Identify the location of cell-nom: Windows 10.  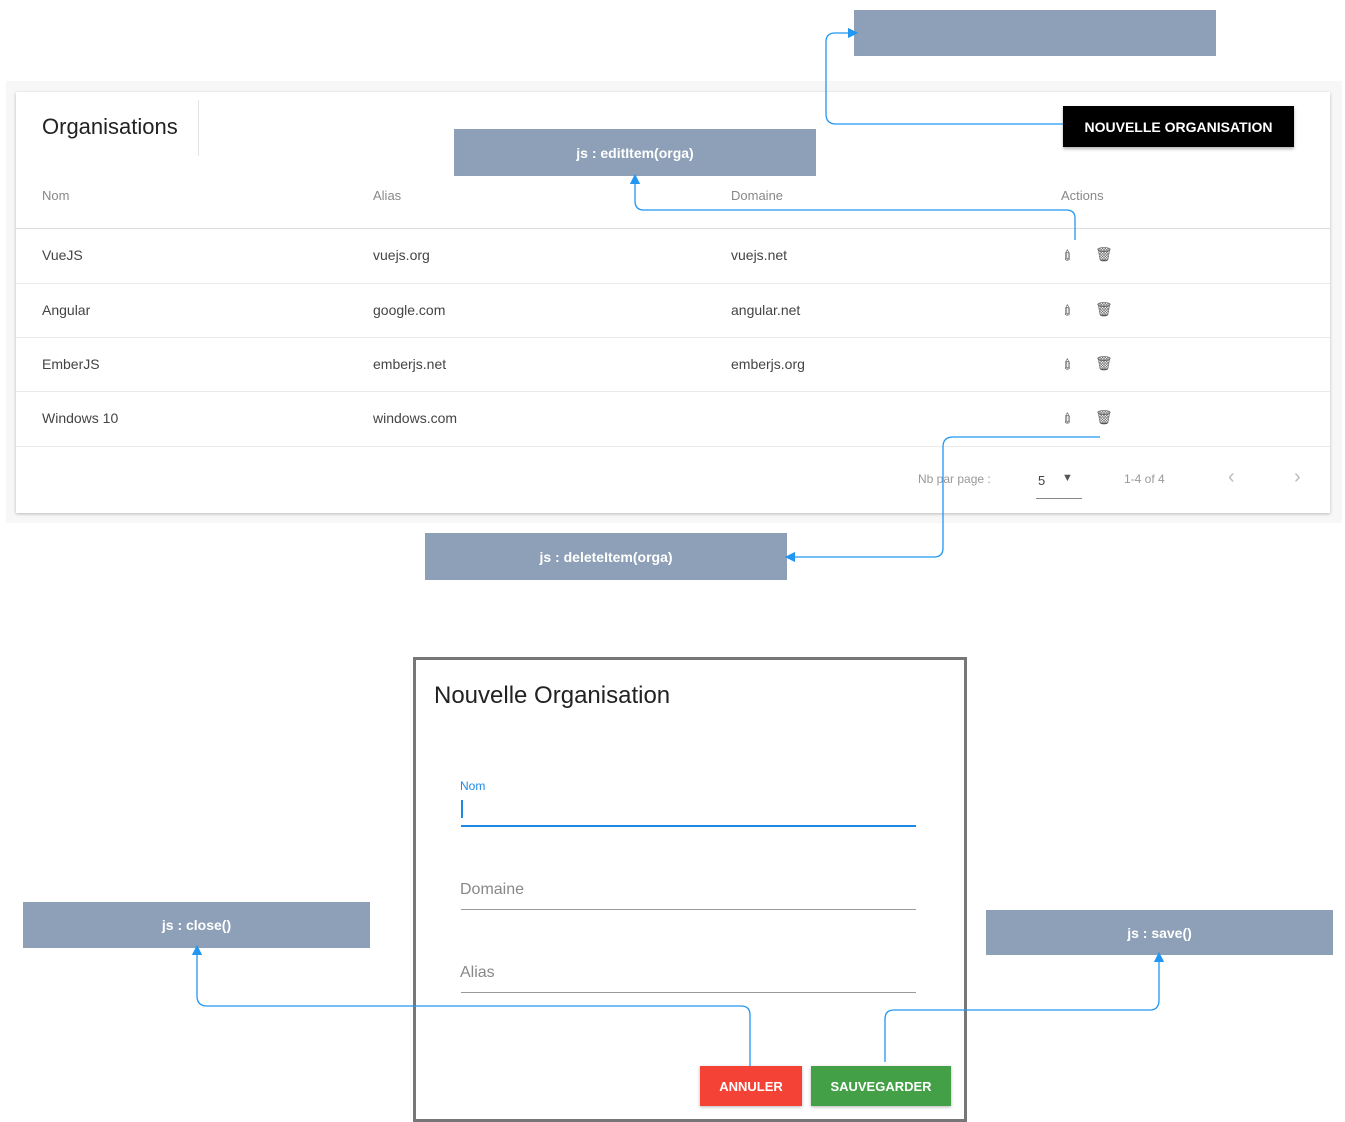
(80, 418).